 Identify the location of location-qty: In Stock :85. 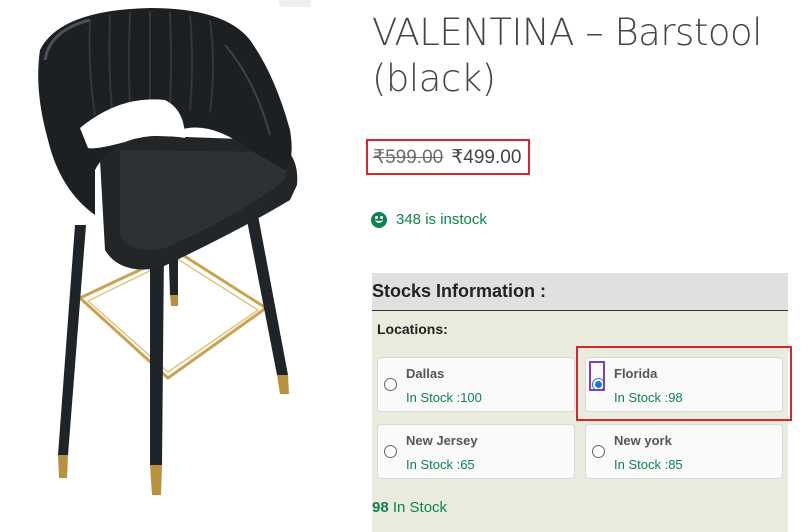
(648, 464).